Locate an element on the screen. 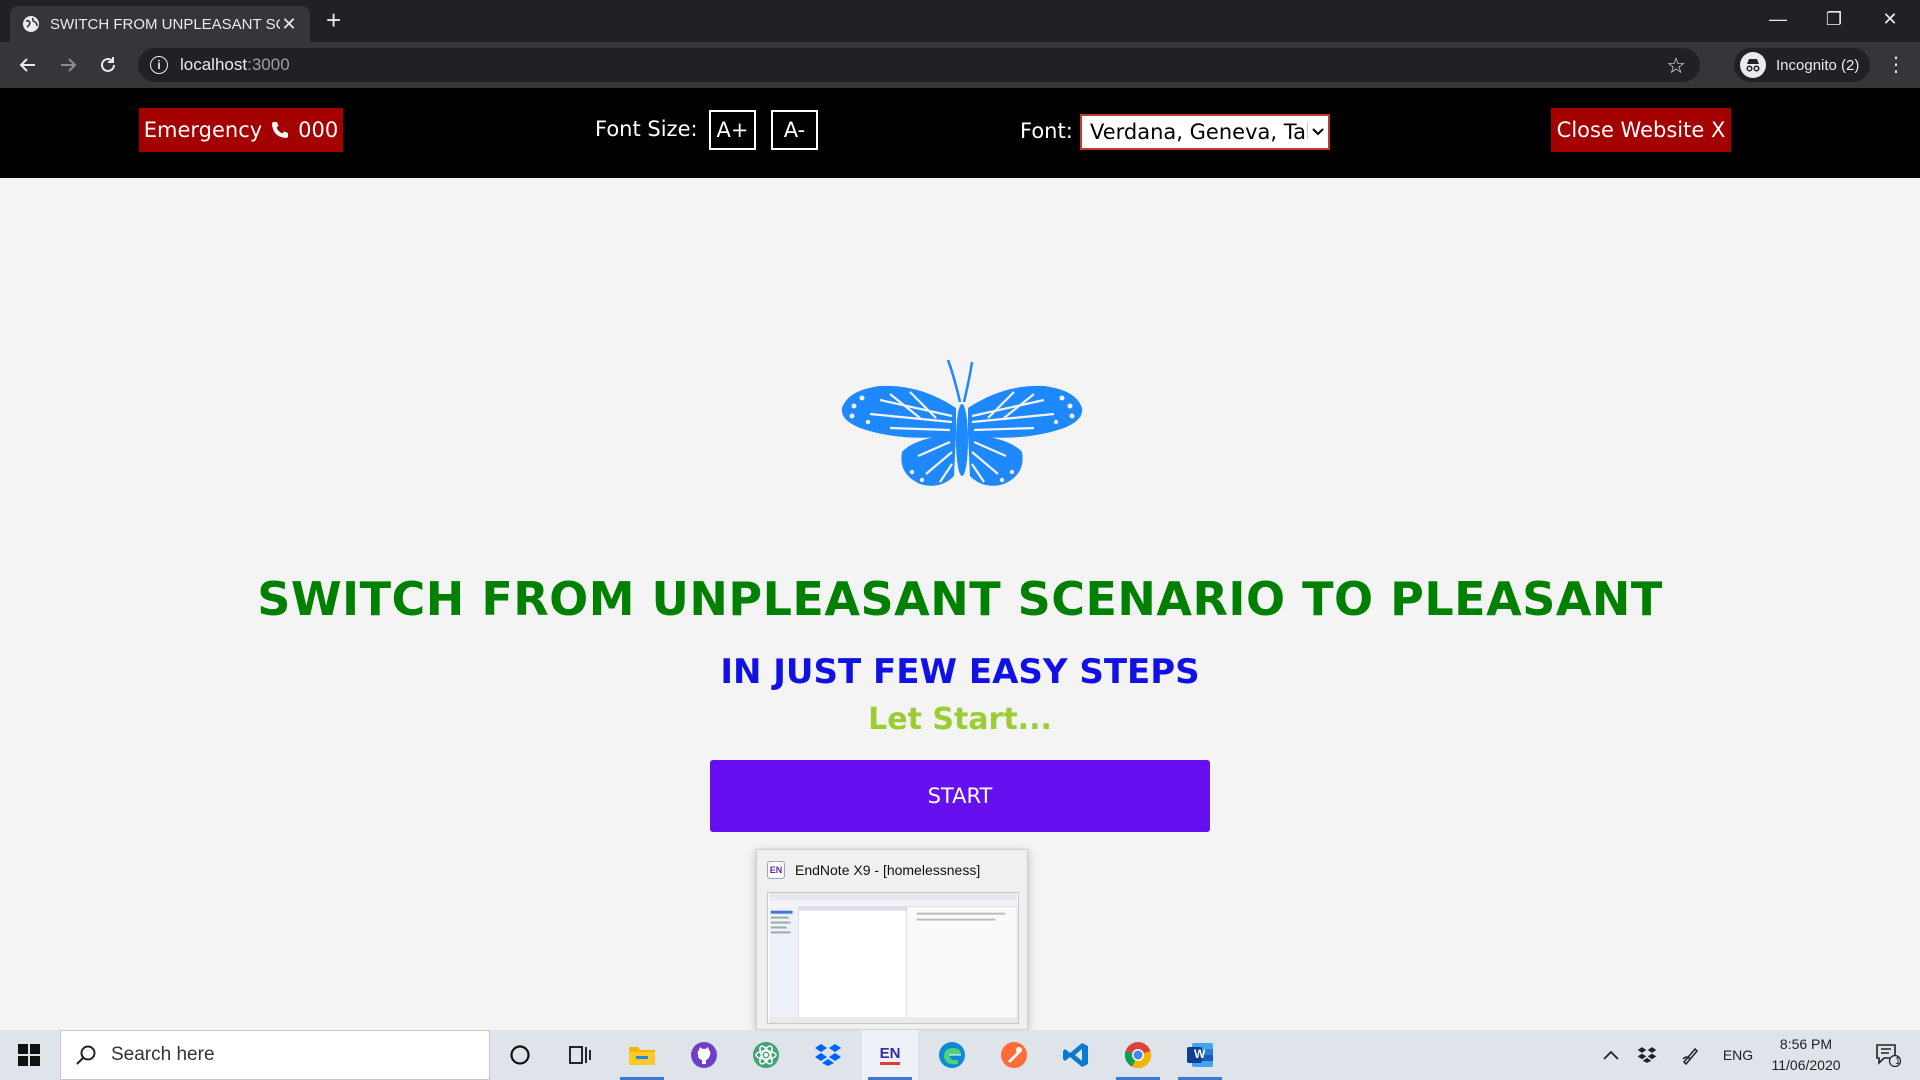 The height and width of the screenshot is (1080, 1920). forward-arrow-icon is located at coordinates (69, 65).